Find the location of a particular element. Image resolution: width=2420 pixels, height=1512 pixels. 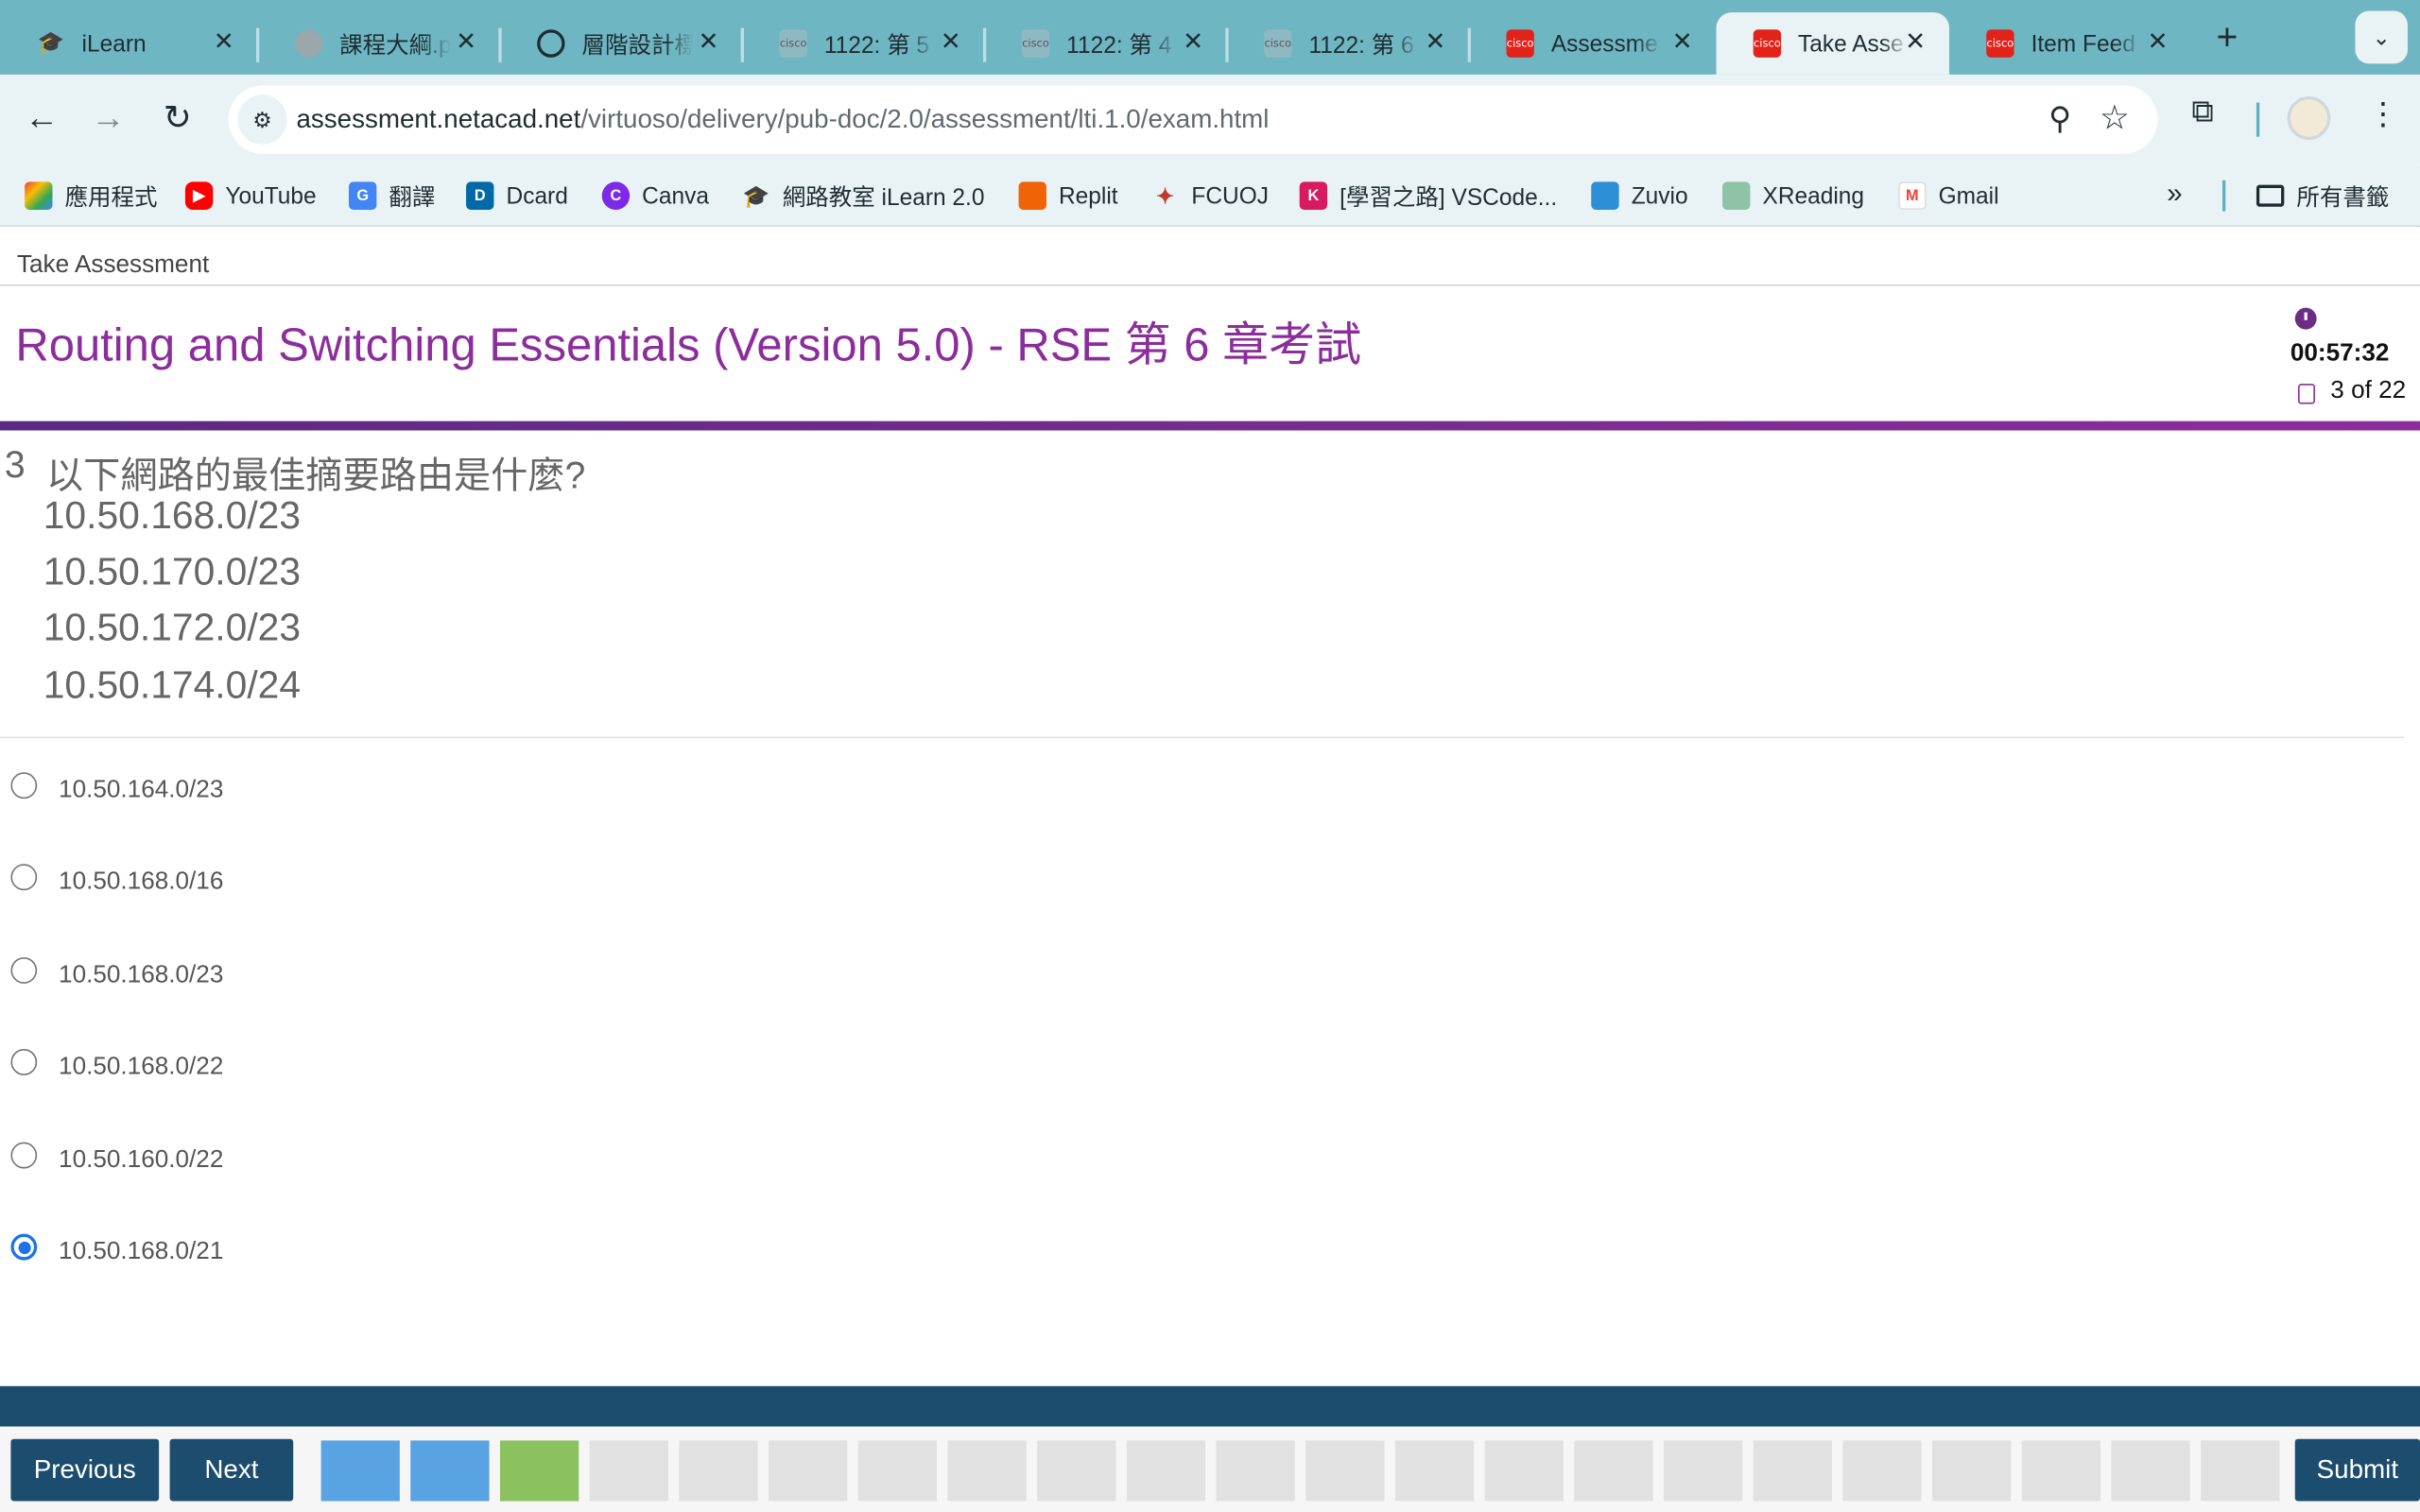

tab-title: Take Asse is located at coordinates (1851, 44).